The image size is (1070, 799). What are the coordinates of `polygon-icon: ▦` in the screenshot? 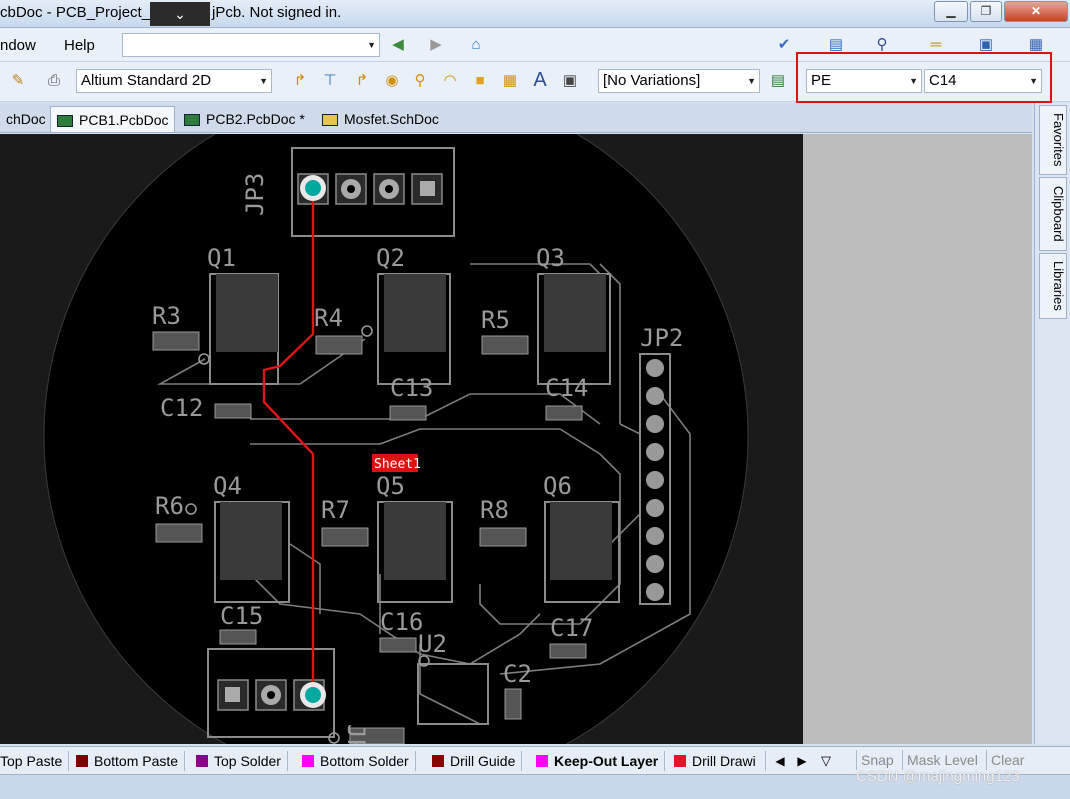 It's located at (510, 81).